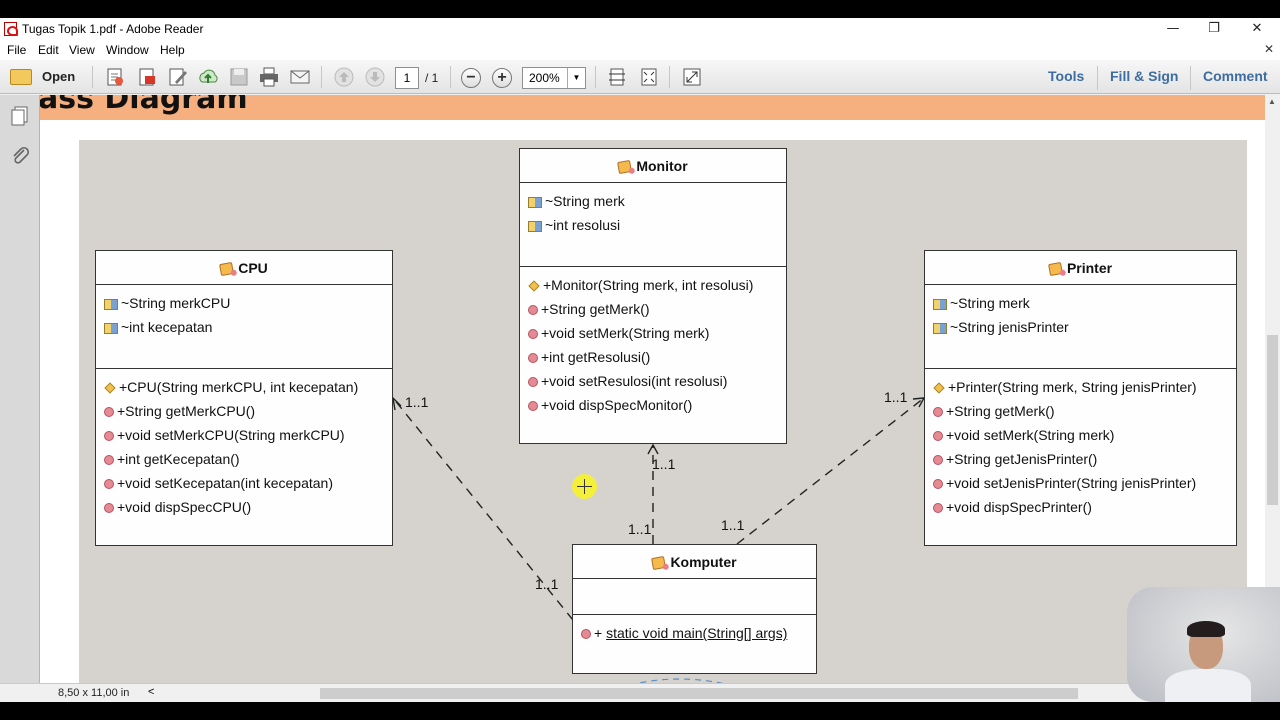 This screenshot has height=720, width=1280. What do you see at coordinates (1235, 76) in the screenshot?
I see `comment-pane-button: Comment` at bounding box center [1235, 76].